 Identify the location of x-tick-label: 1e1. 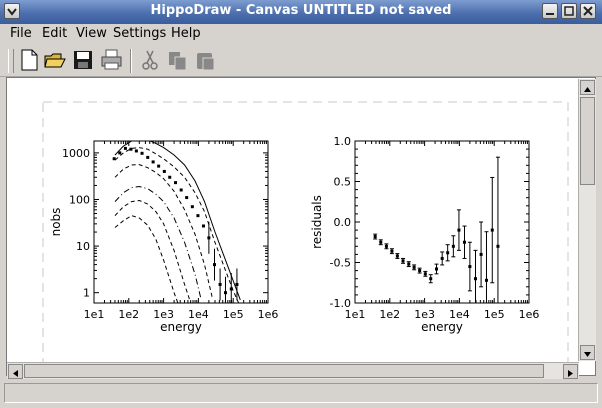
(94, 314).